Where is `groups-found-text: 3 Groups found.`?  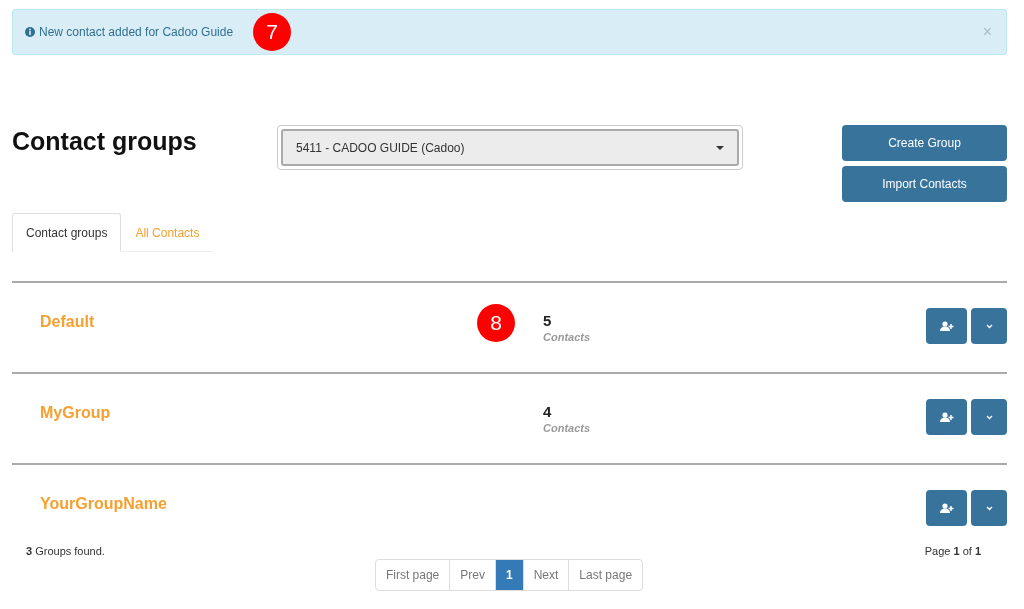 groups-found-text: 3 Groups found. is located at coordinates (65, 551).